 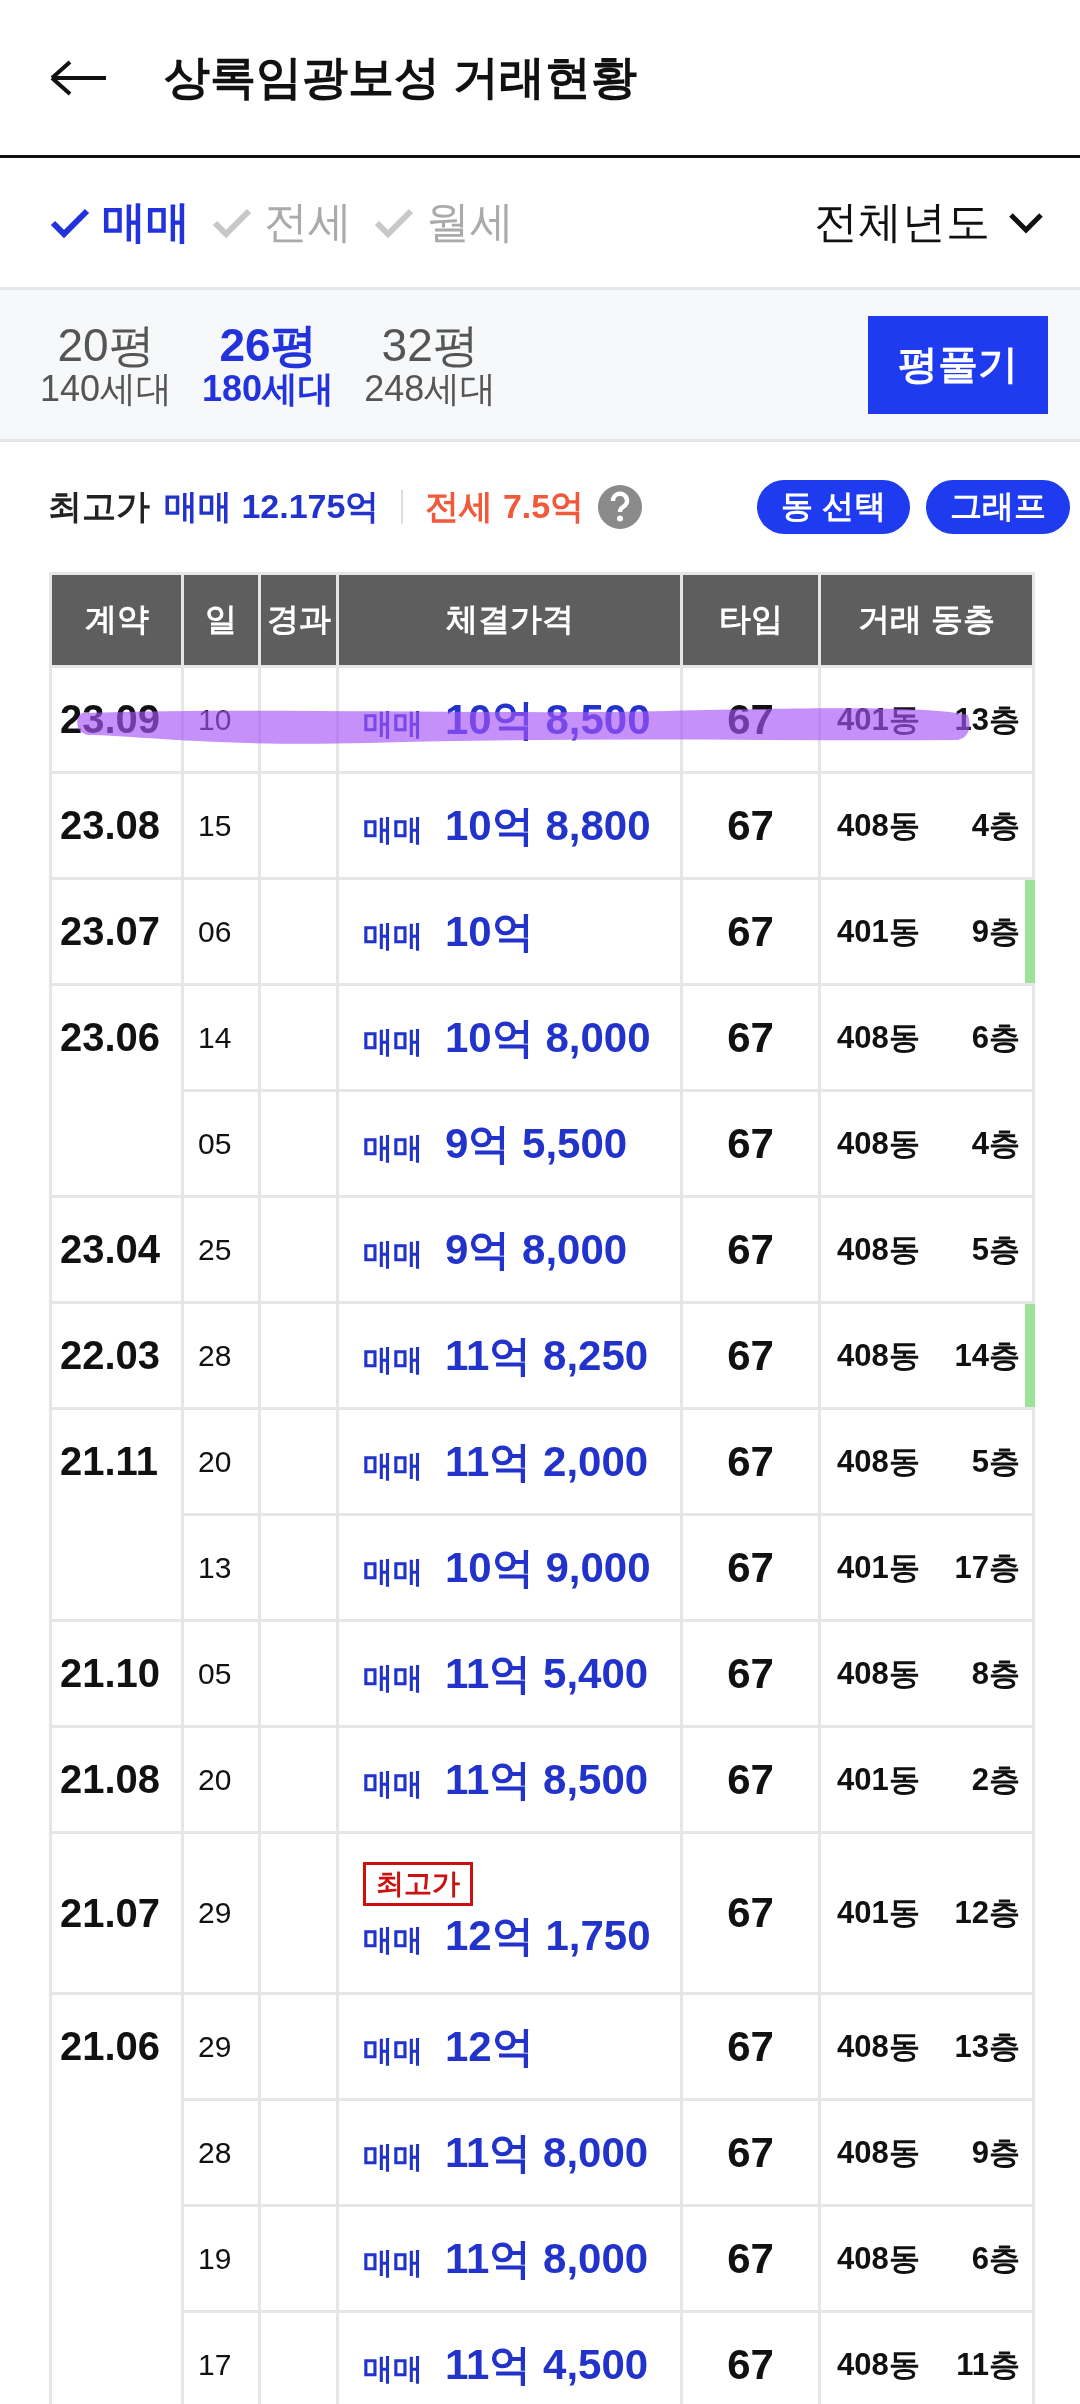 I want to click on contract-day: 13, so click(x=215, y=1567).